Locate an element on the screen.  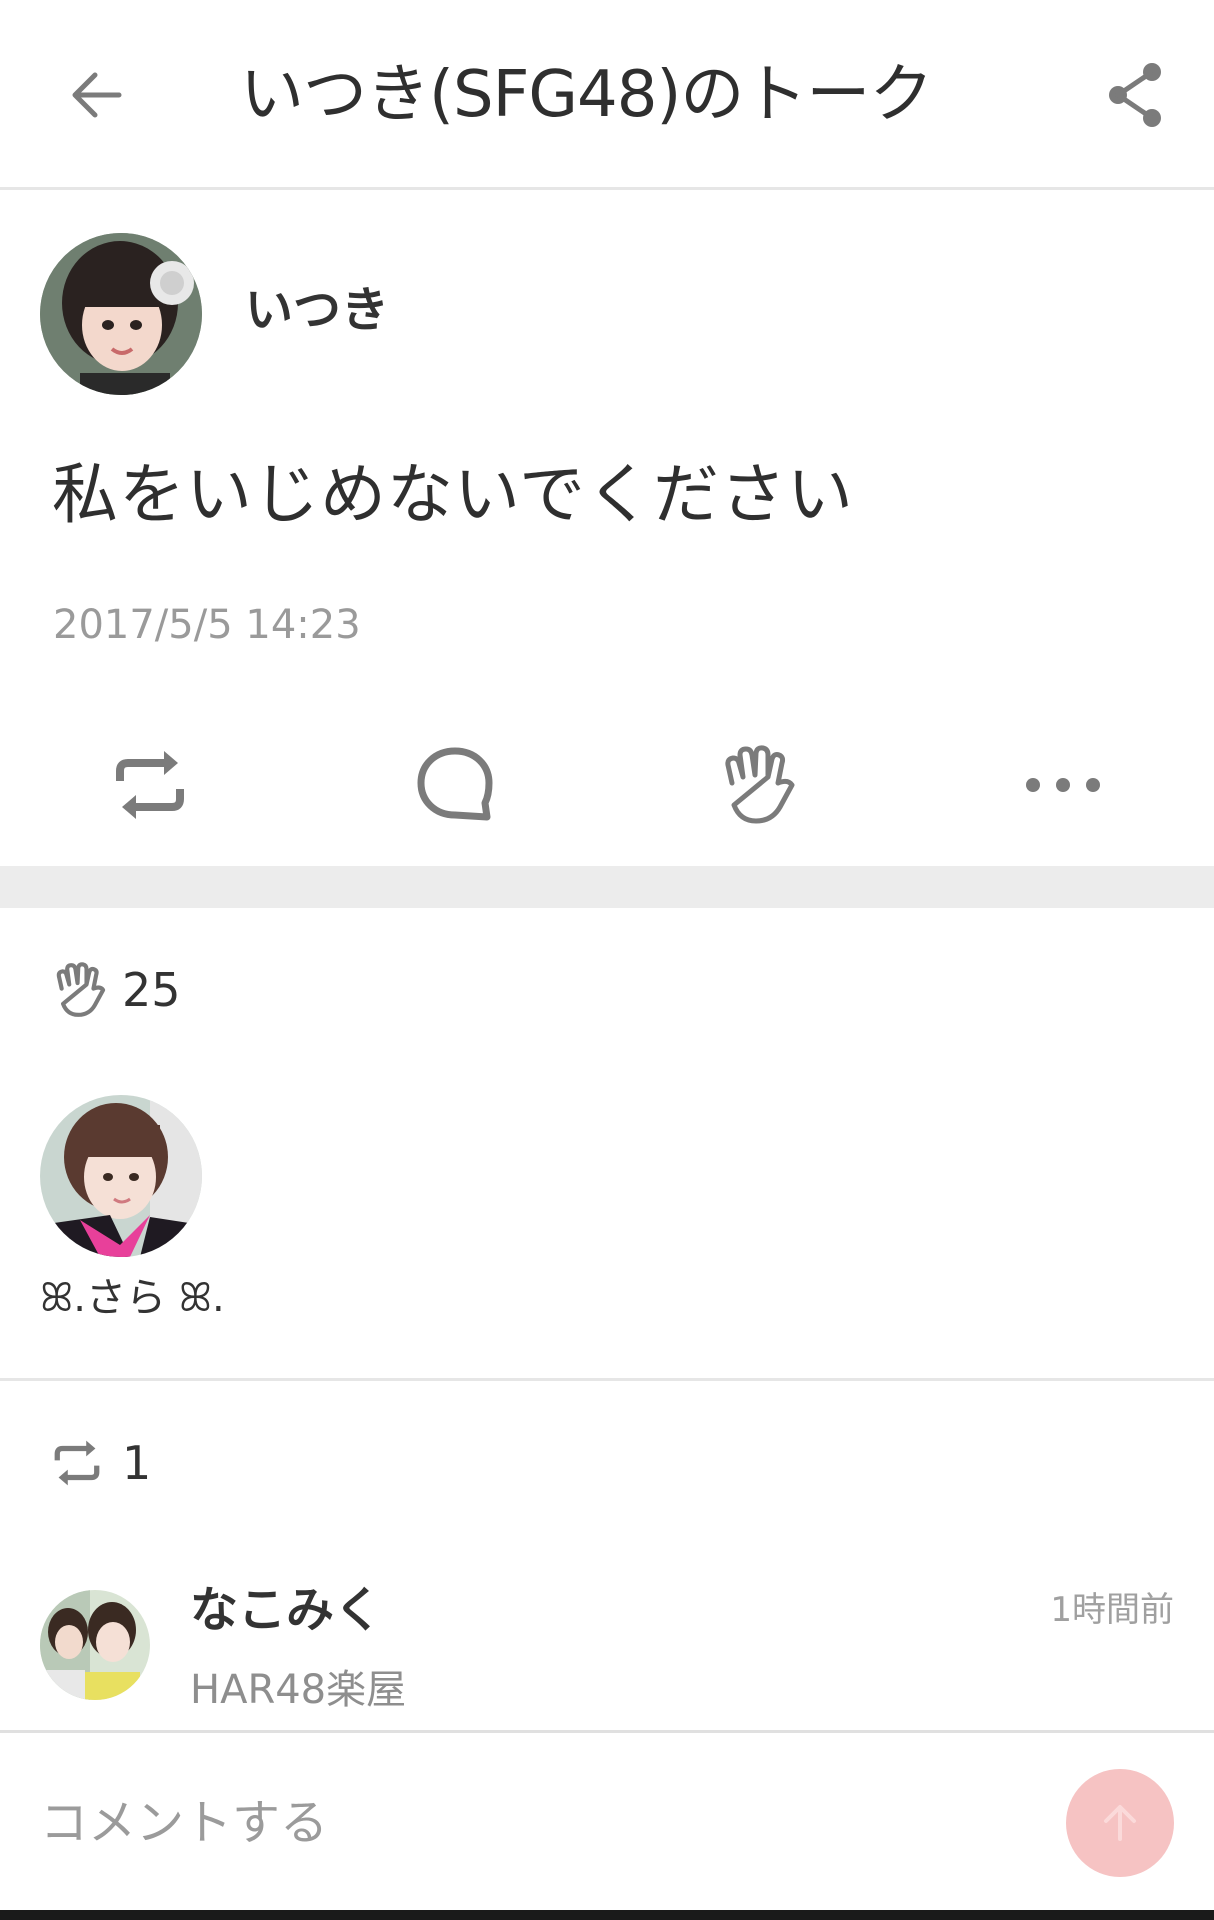
back-button is located at coordinates (97, 95).